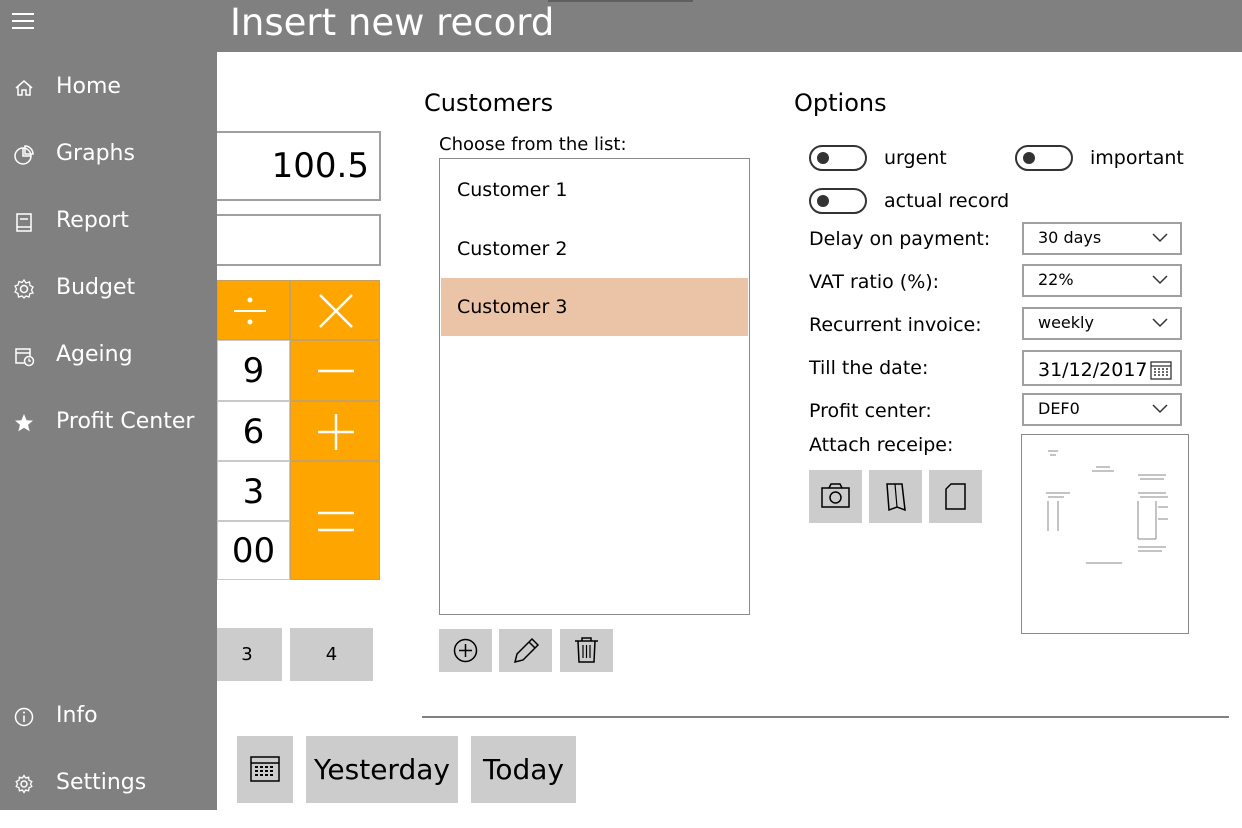 This screenshot has width=1242, height=828. I want to click on till-date-picker: 31/12/2017, so click(1102, 368).